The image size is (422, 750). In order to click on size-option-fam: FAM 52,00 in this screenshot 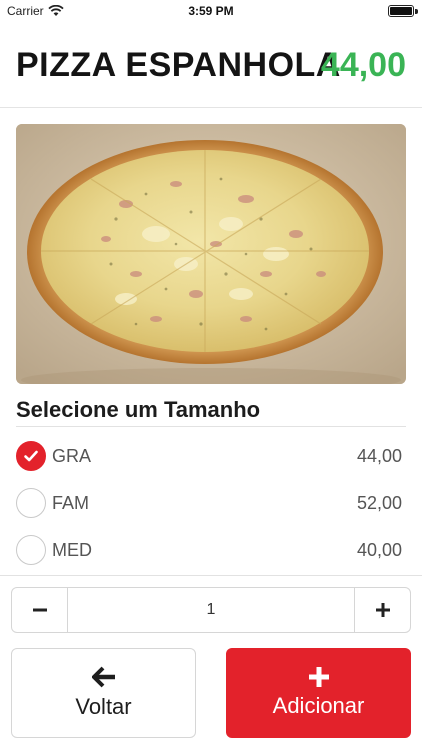, I will do `click(211, 504)`.